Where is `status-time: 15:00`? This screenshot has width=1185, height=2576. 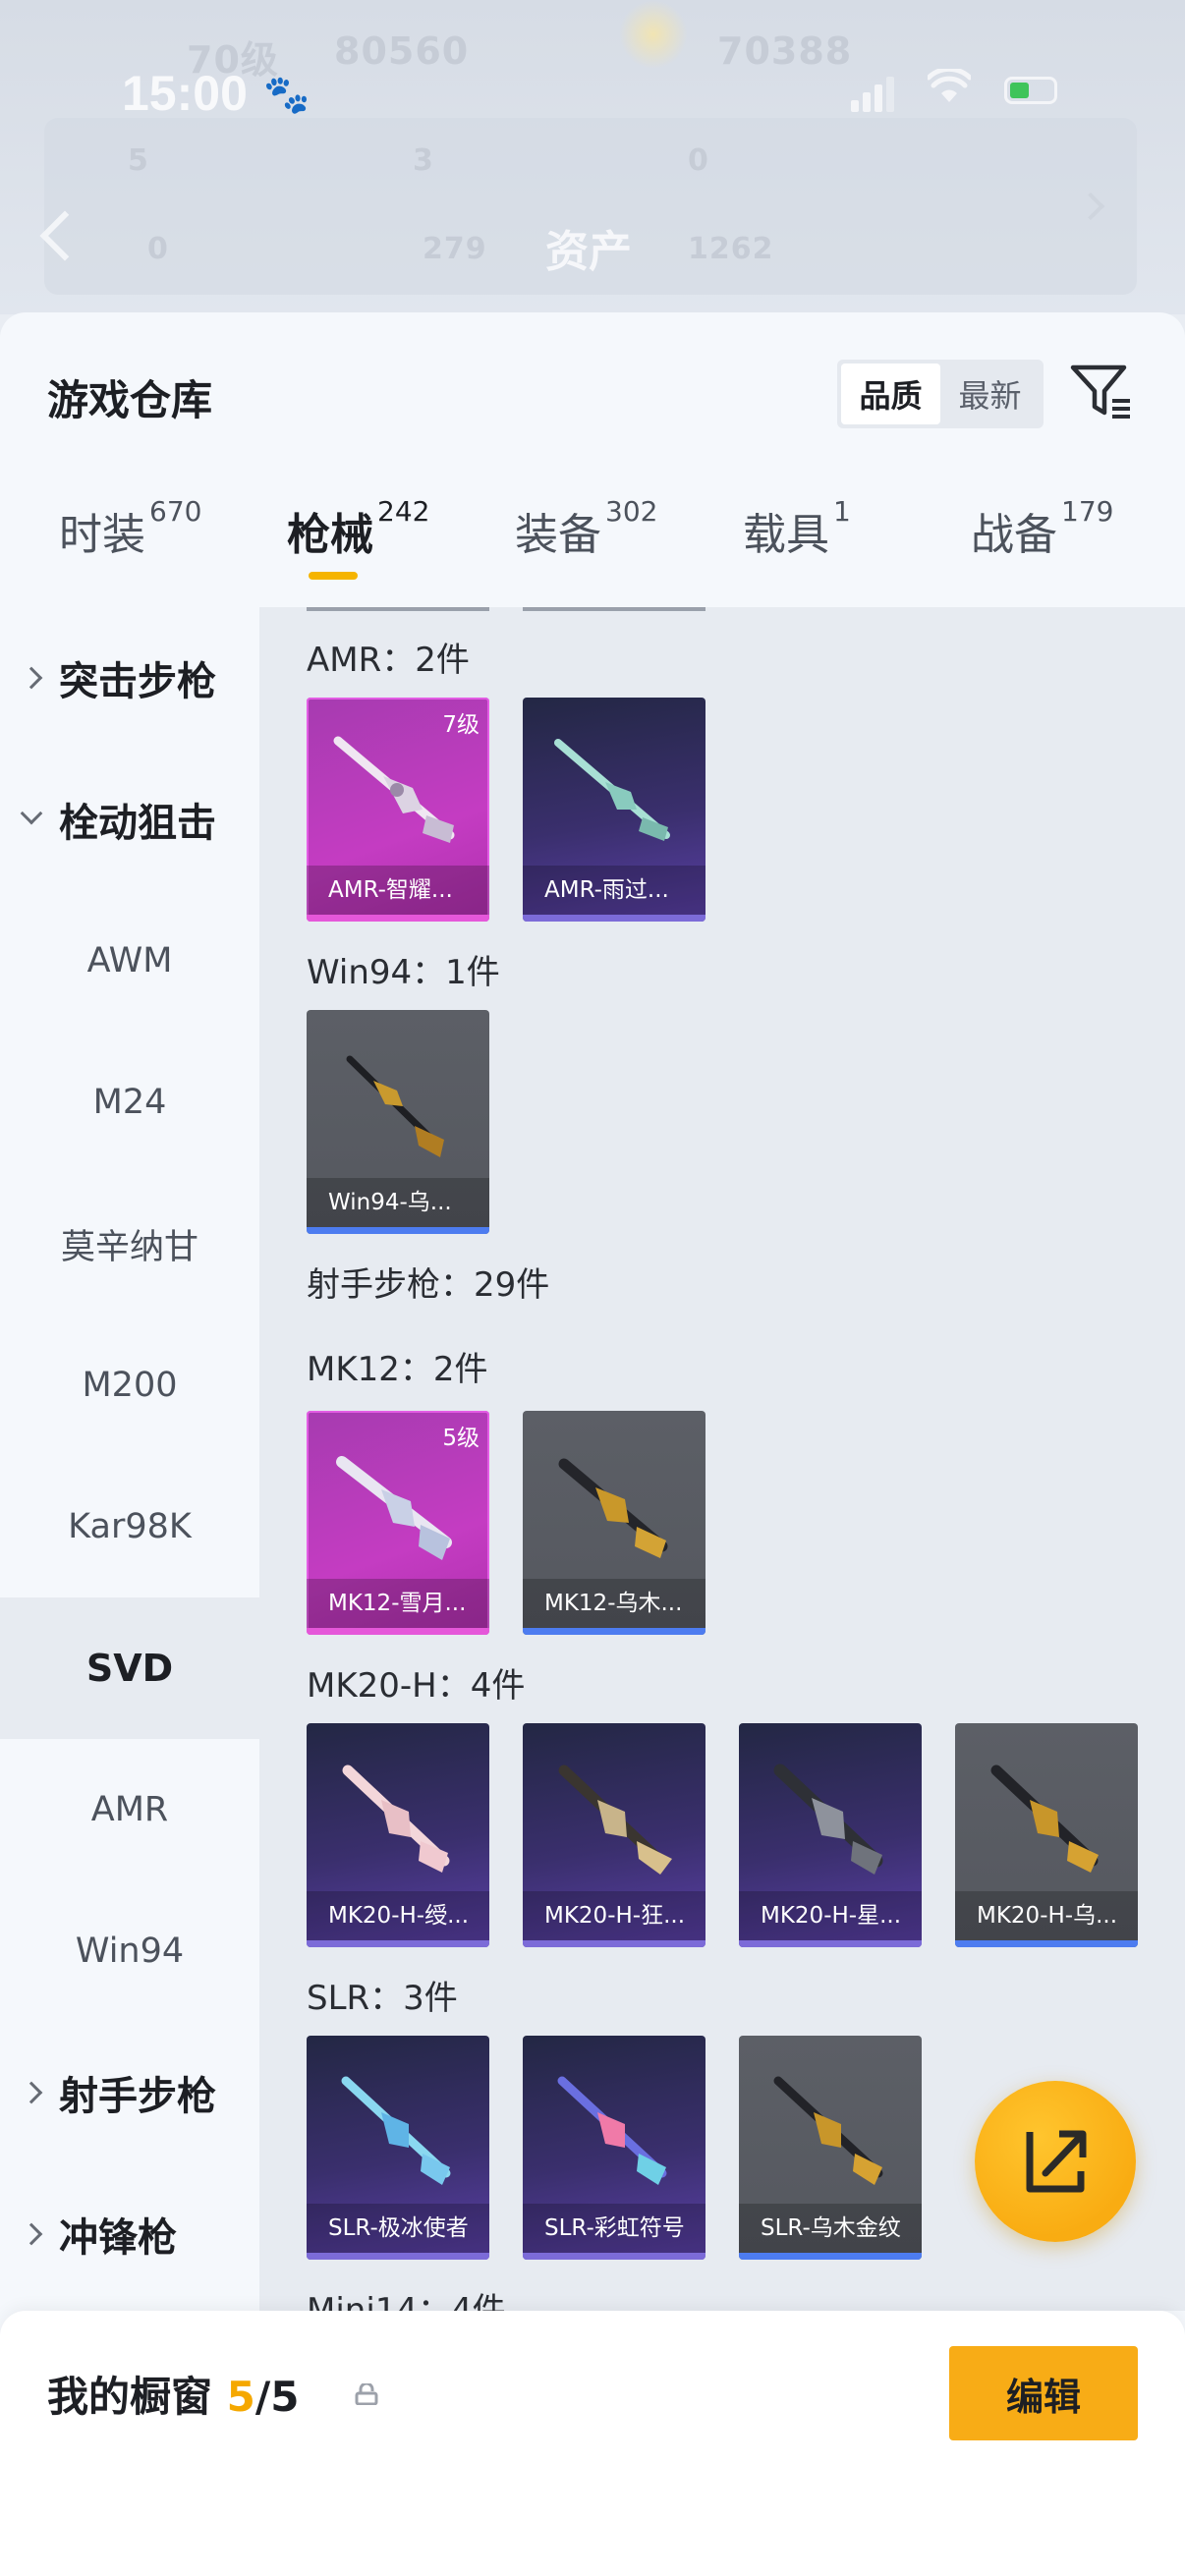 status-time: 15:00 is located at coordinates (185, 93).